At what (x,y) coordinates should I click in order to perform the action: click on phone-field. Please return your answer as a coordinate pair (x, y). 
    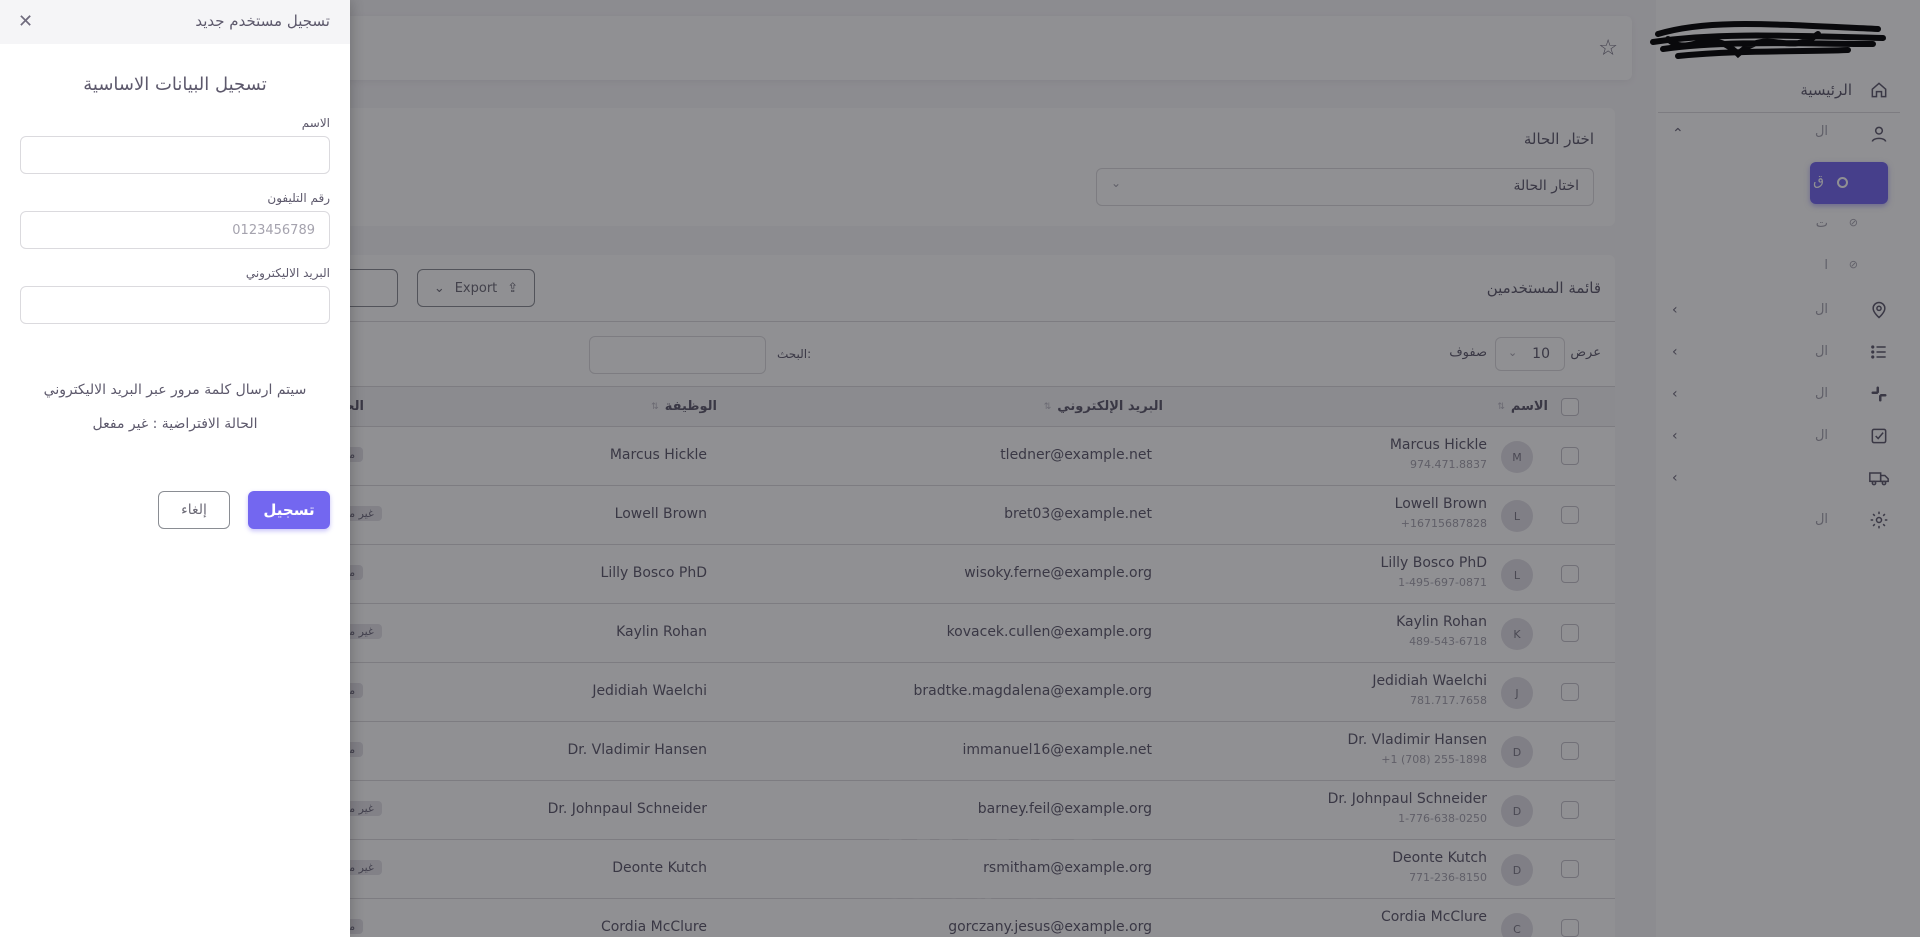
    Looking at the image, I should click on (175, 230).